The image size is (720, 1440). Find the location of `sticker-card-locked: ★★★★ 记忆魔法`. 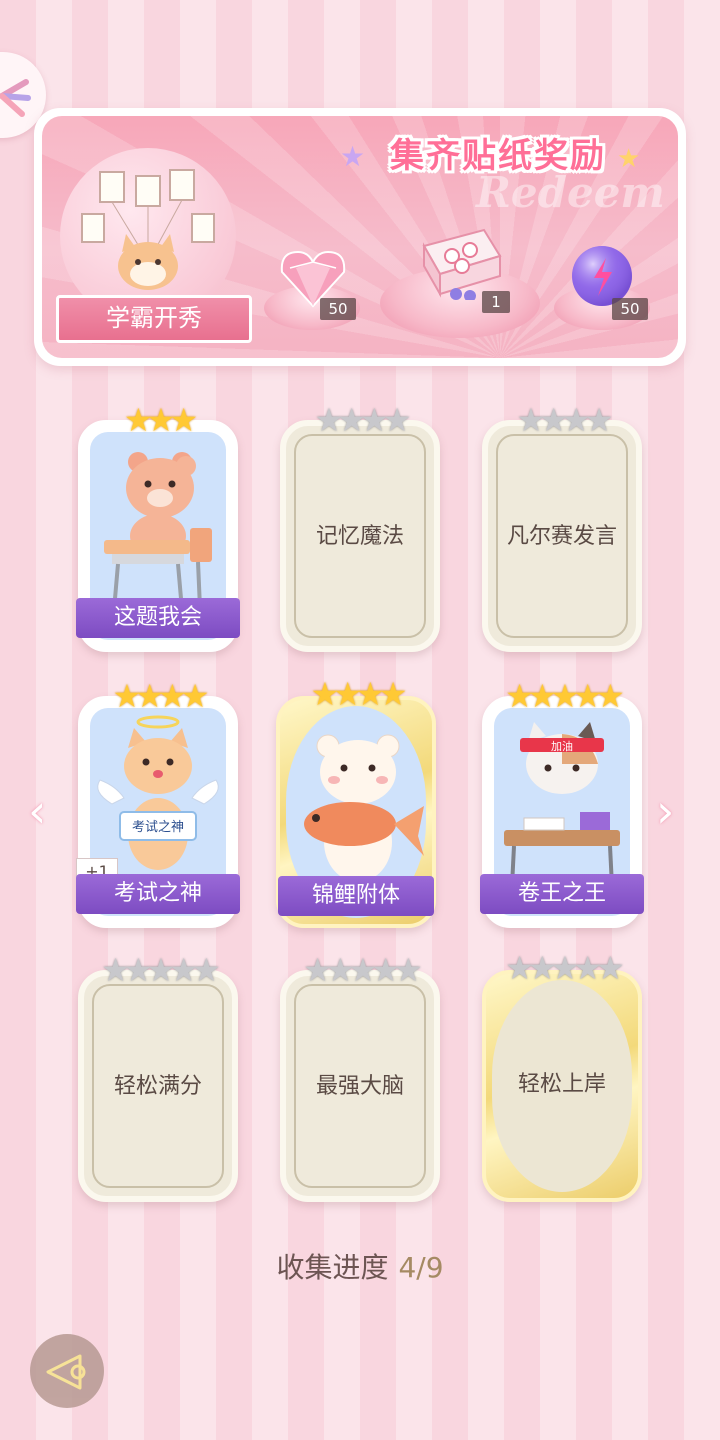

sticker-card-locked: ★★★★ 记忆魔法 is located at coordinates (360, 528).